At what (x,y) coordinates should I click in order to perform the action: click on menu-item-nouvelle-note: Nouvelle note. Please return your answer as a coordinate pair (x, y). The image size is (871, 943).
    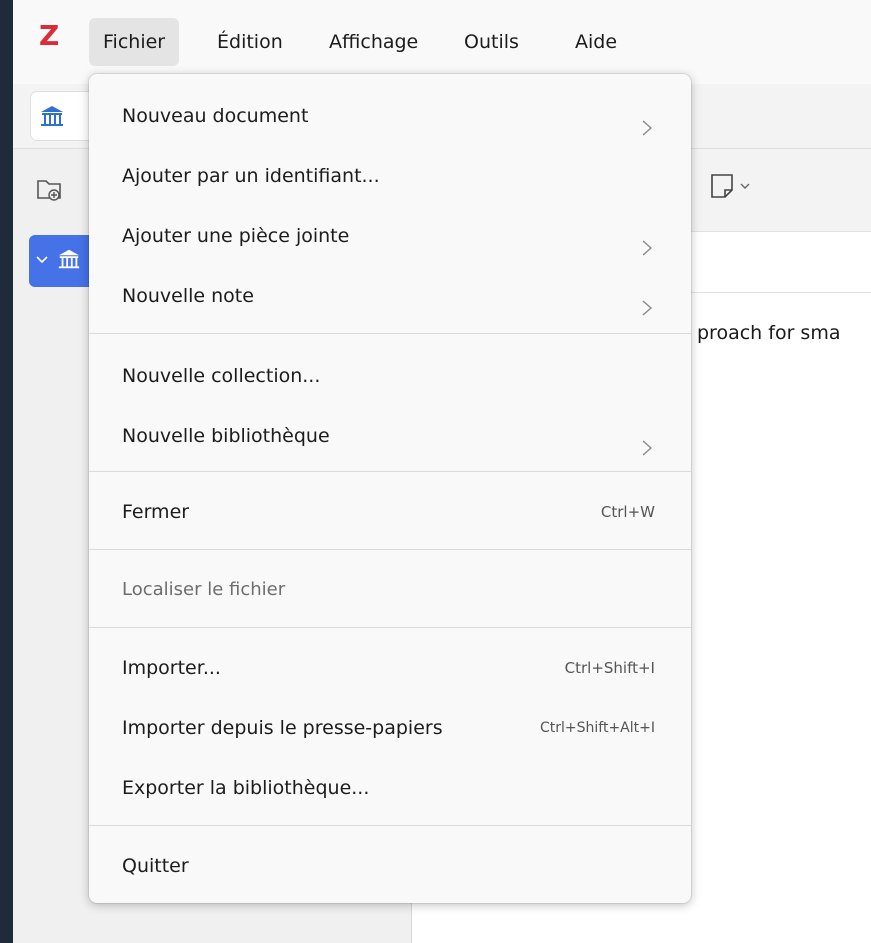
    Looking at the image, I should click on (390, 296).